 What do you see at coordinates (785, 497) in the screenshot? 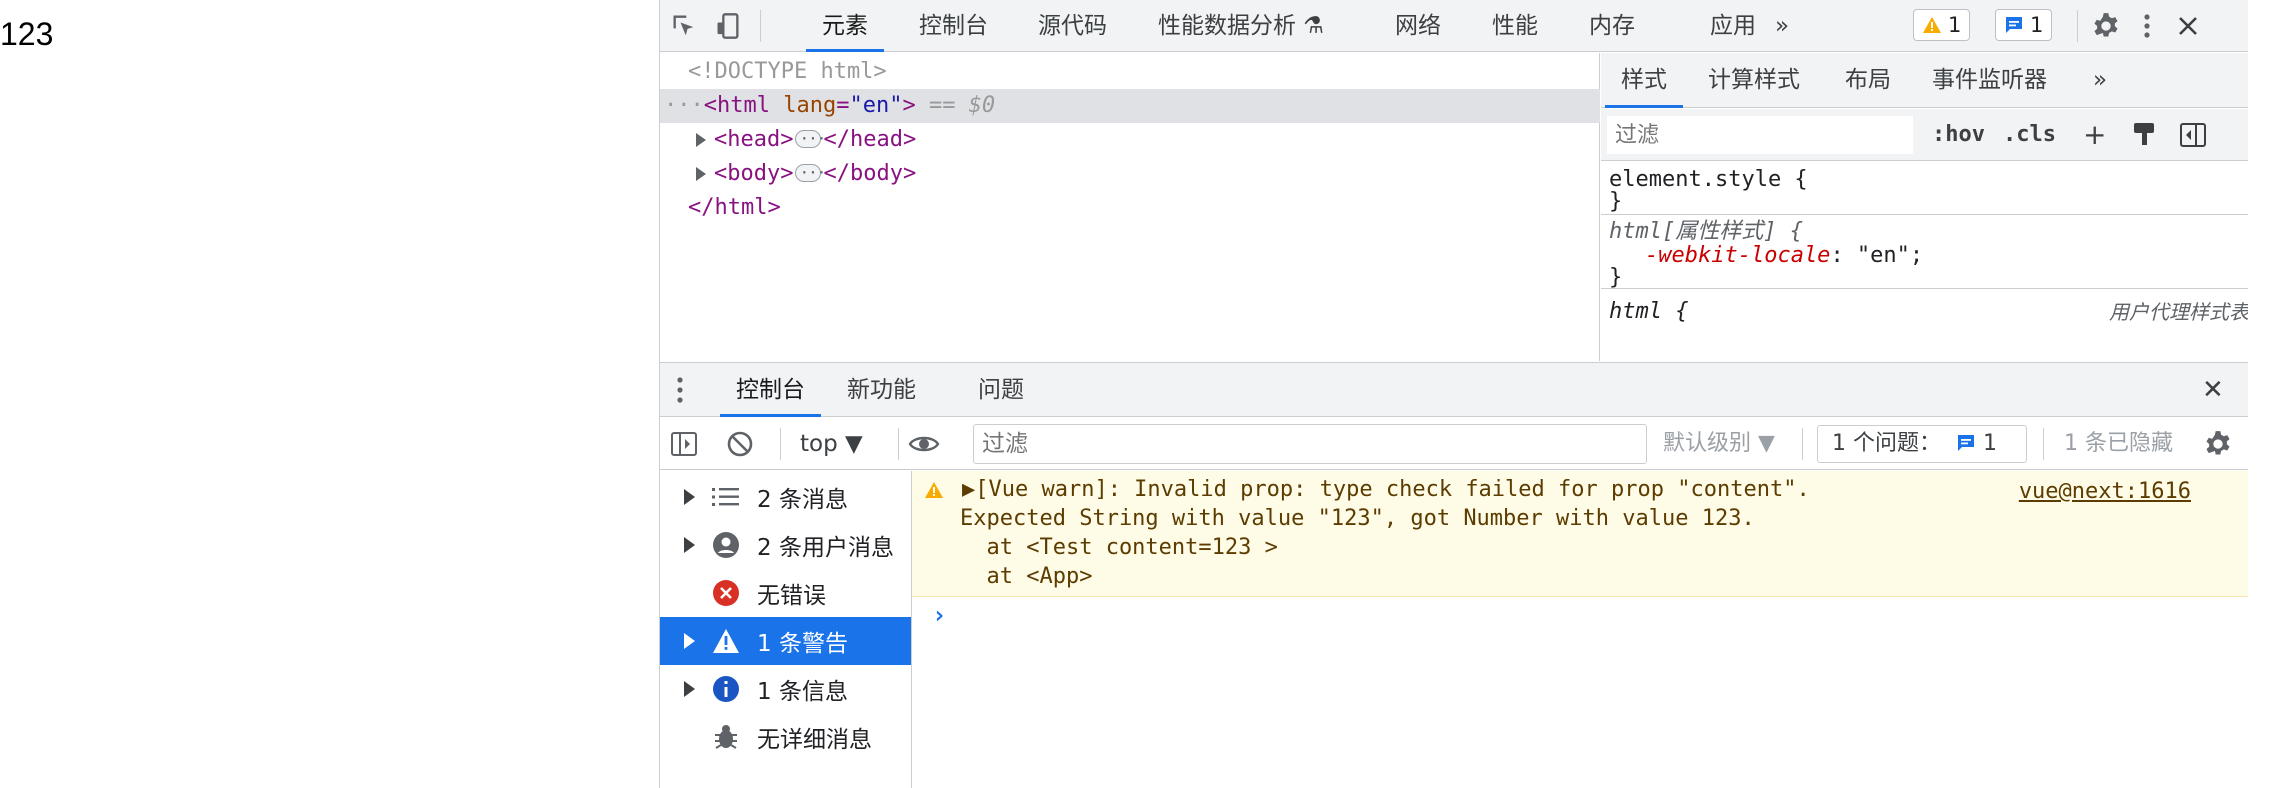
I see `sidebar-item-messages: 2 条消息` at bounding box center [785, 497].